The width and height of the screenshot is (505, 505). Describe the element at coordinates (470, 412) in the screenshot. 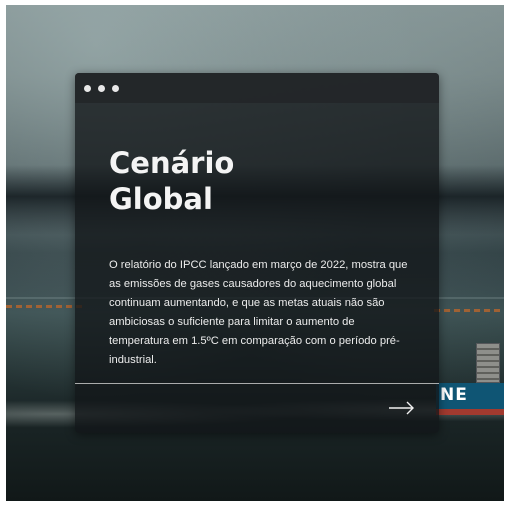

I see `ship-hull-stripe` at that location.